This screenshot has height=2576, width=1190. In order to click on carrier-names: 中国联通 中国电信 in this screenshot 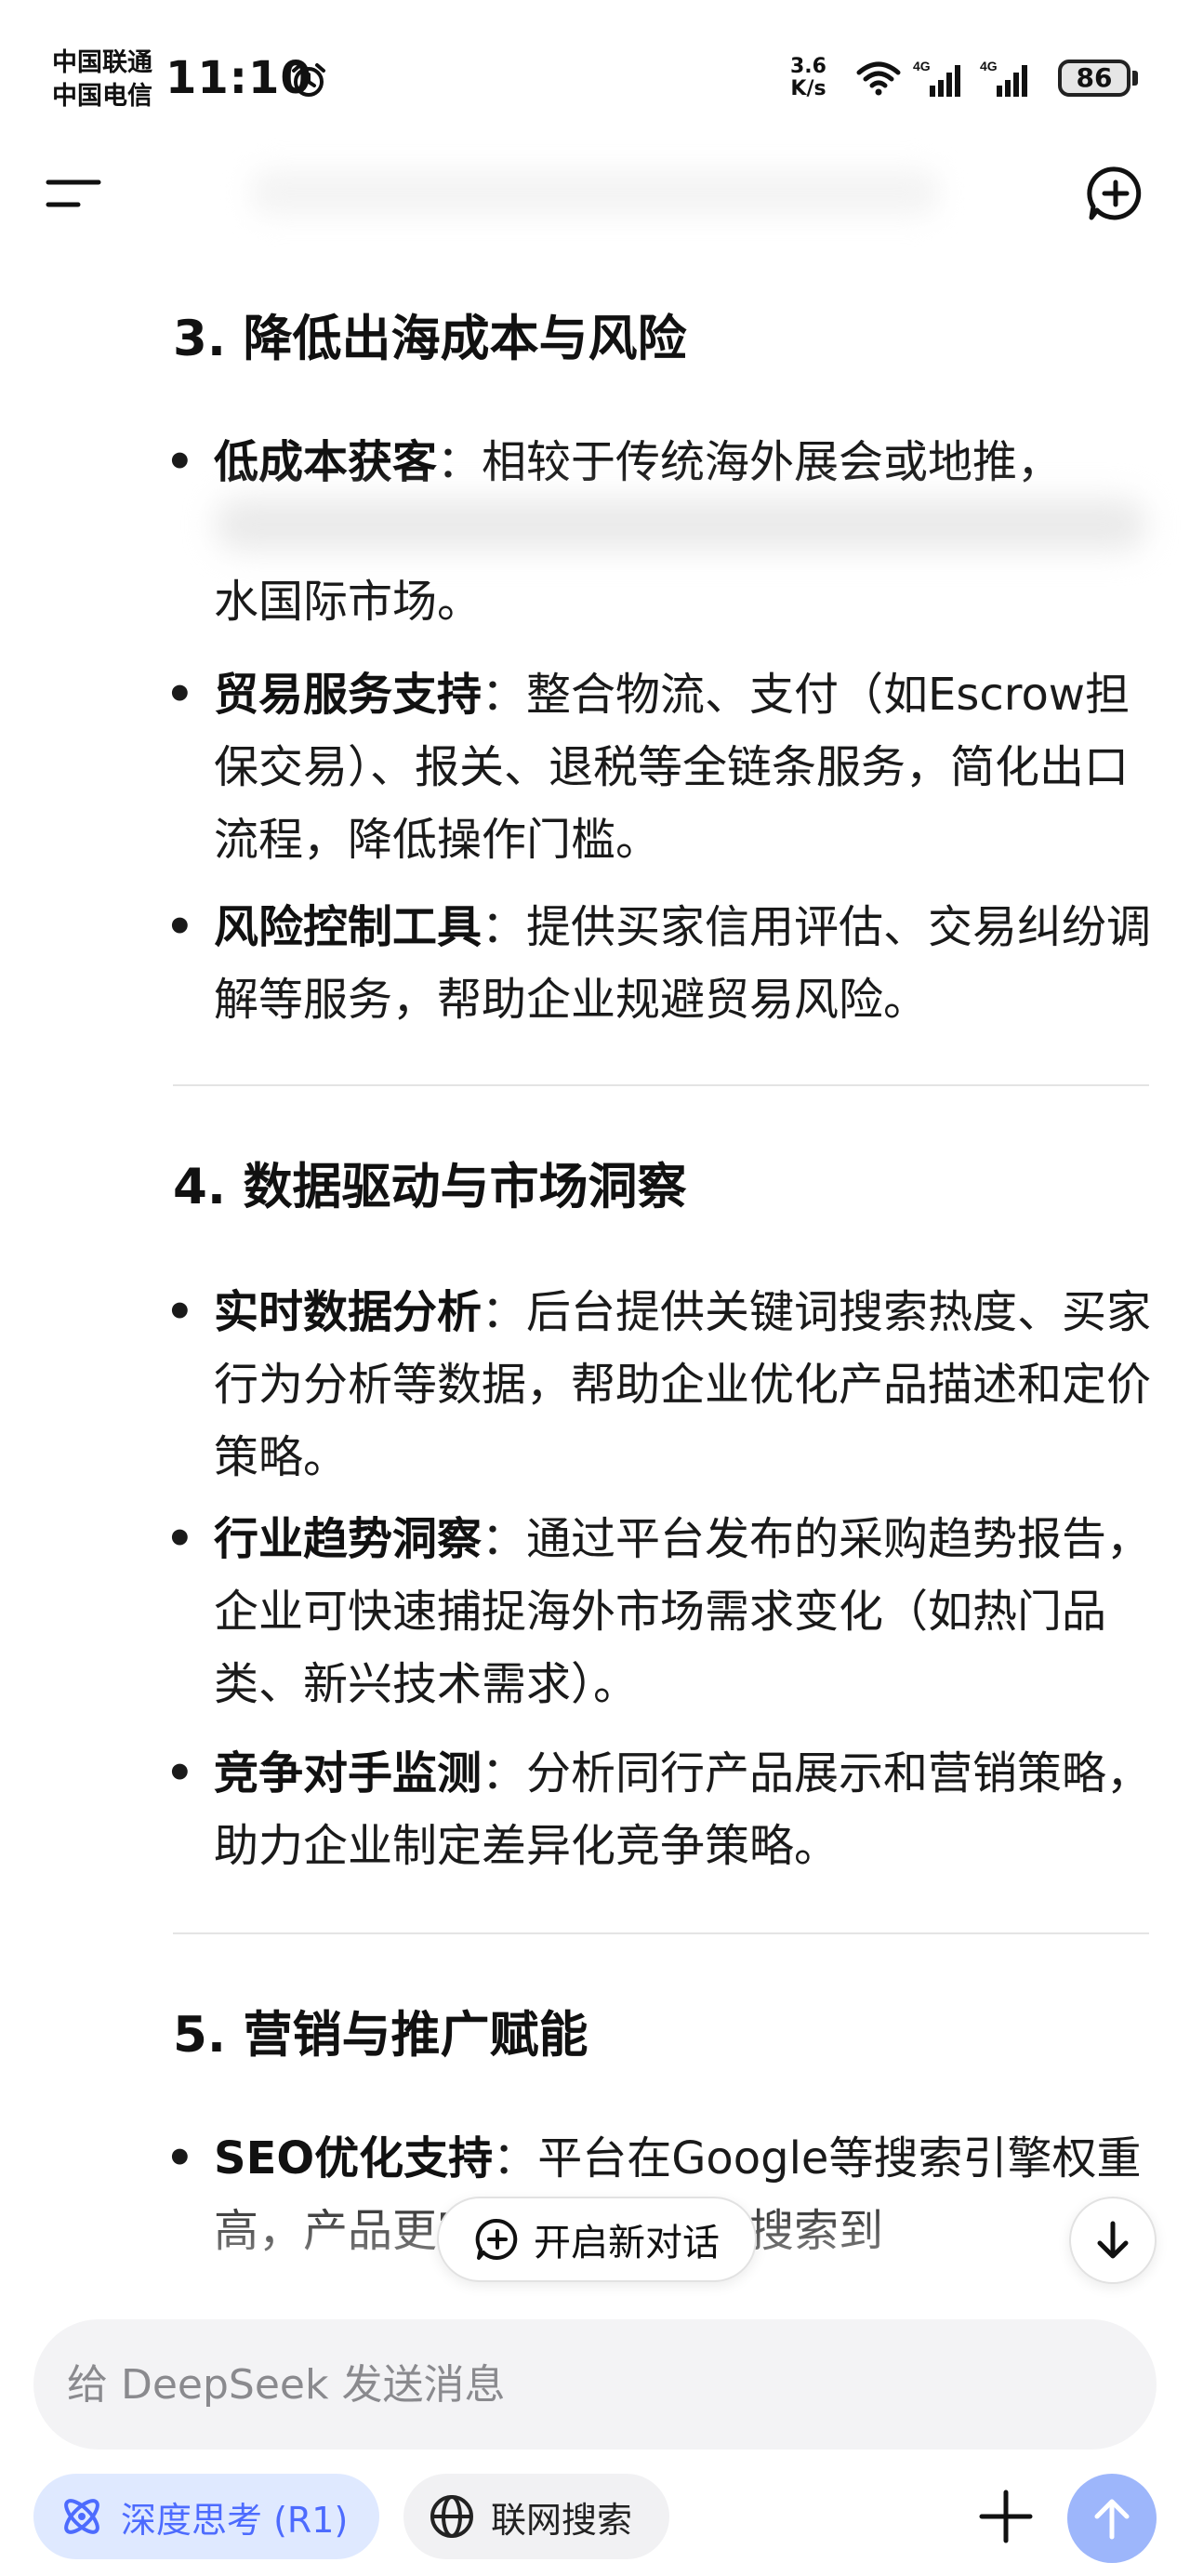, I will do `click(102, 79)`.